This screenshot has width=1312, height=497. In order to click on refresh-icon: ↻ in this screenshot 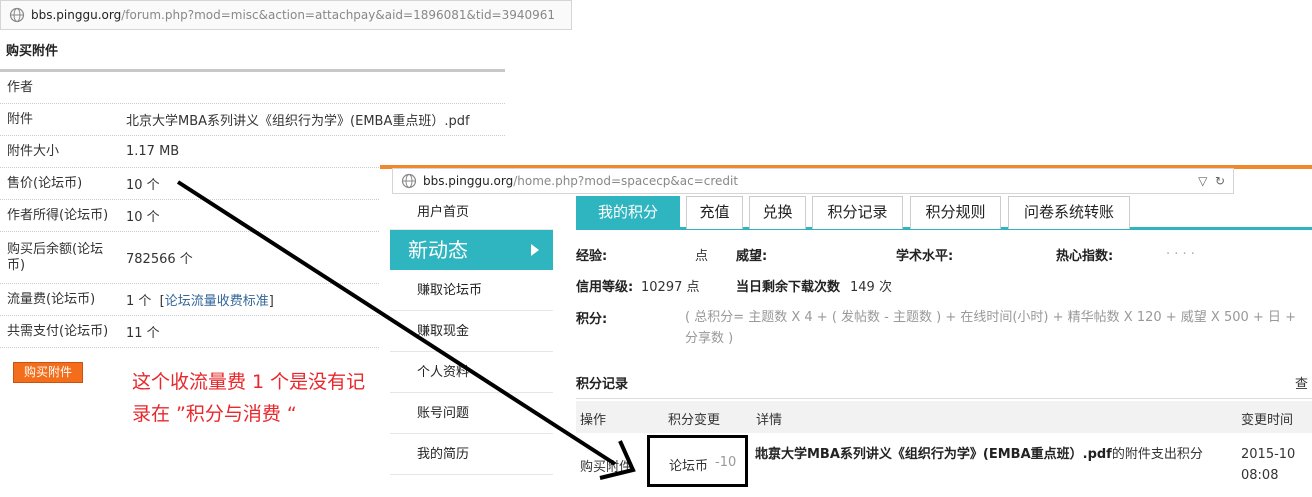, I will do `click(1218, 181)`.